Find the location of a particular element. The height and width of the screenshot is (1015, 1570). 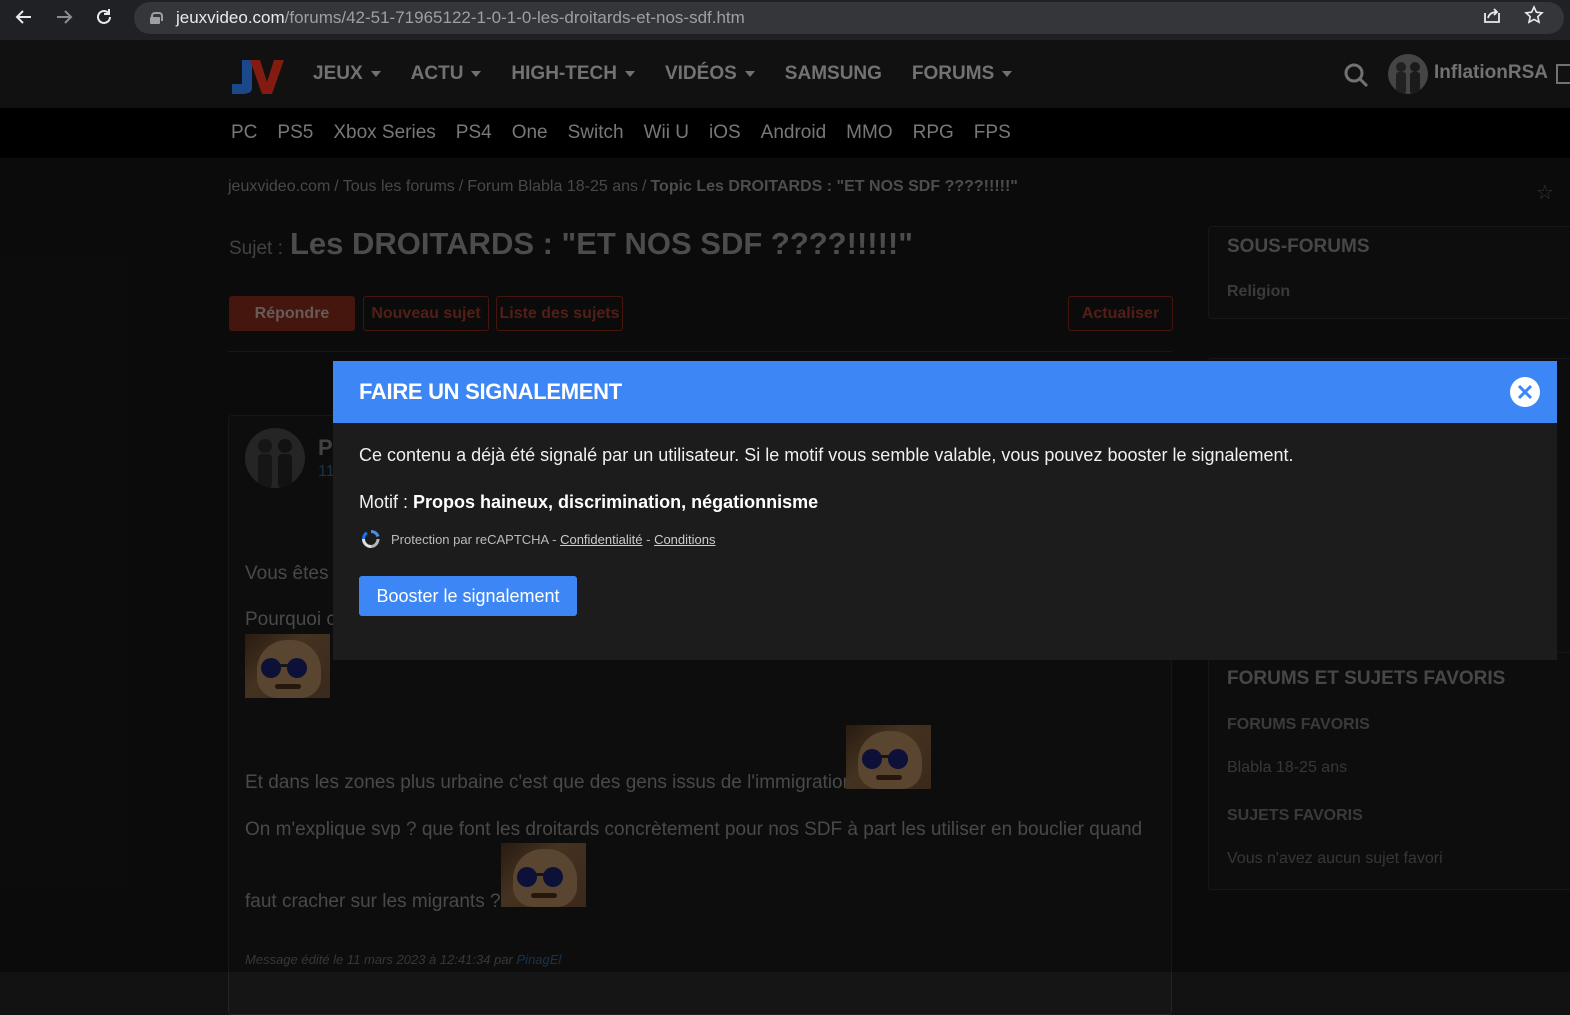

privacy-link: Confidentialité is located at coordinates (601, 539).